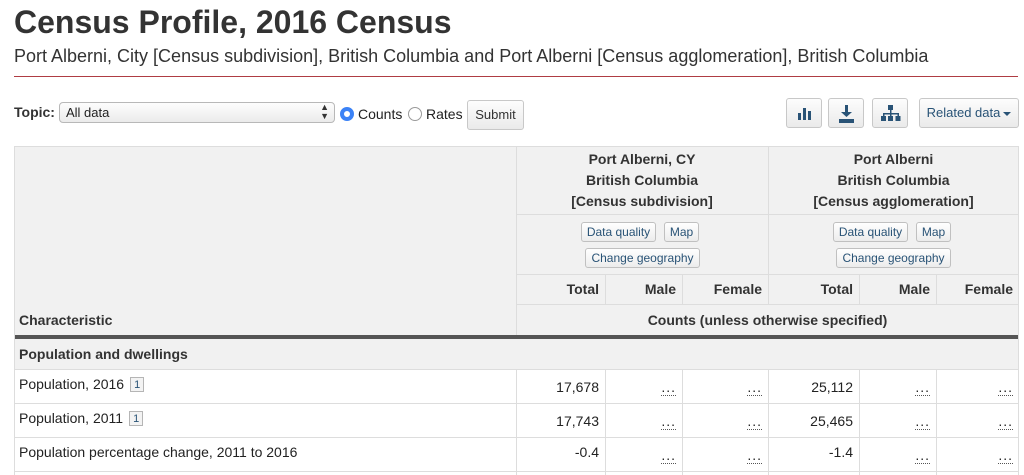 The width and height of the screenshot is (1024, 475). I want to click on geo1-male-header: Male, so click(660, 289).